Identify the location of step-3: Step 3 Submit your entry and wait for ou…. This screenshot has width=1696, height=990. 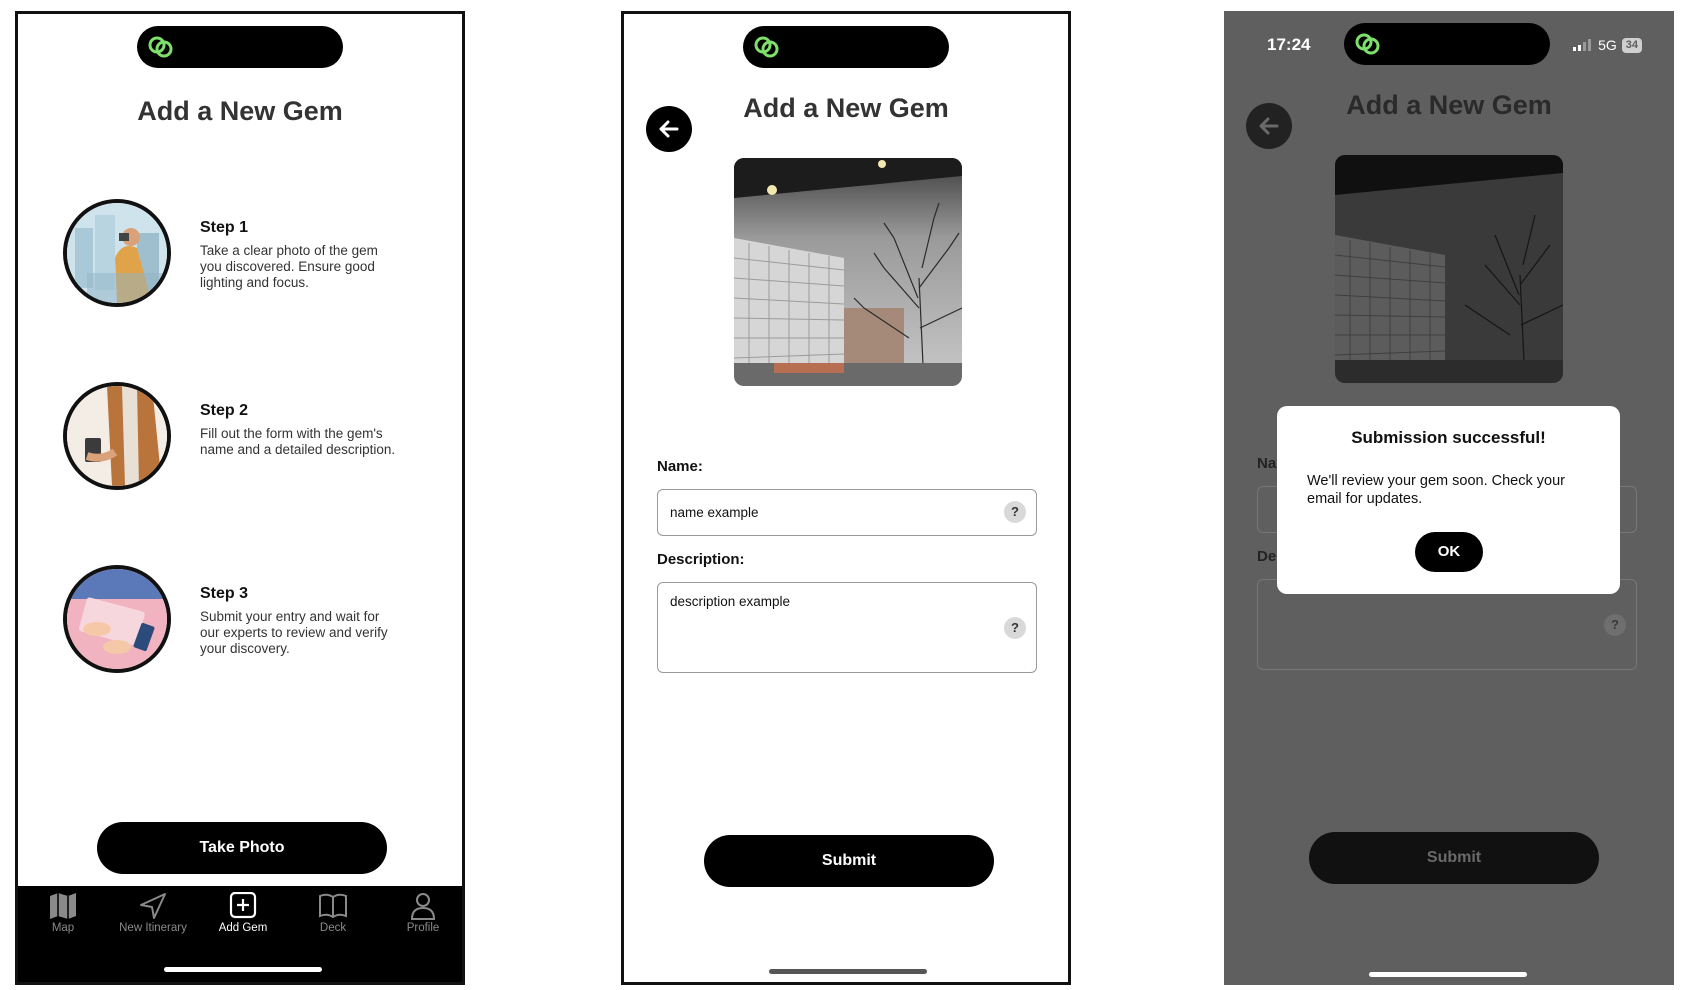
(248, 623).